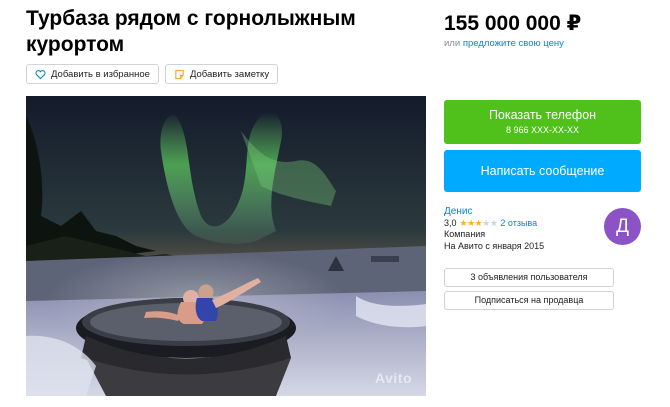 The height and width of the screenshot is (407, 670). I want to click on seller-rating-row: 3,0 ★ ★ ★ ★ ★ 2 отзыва, so click(519, 224).